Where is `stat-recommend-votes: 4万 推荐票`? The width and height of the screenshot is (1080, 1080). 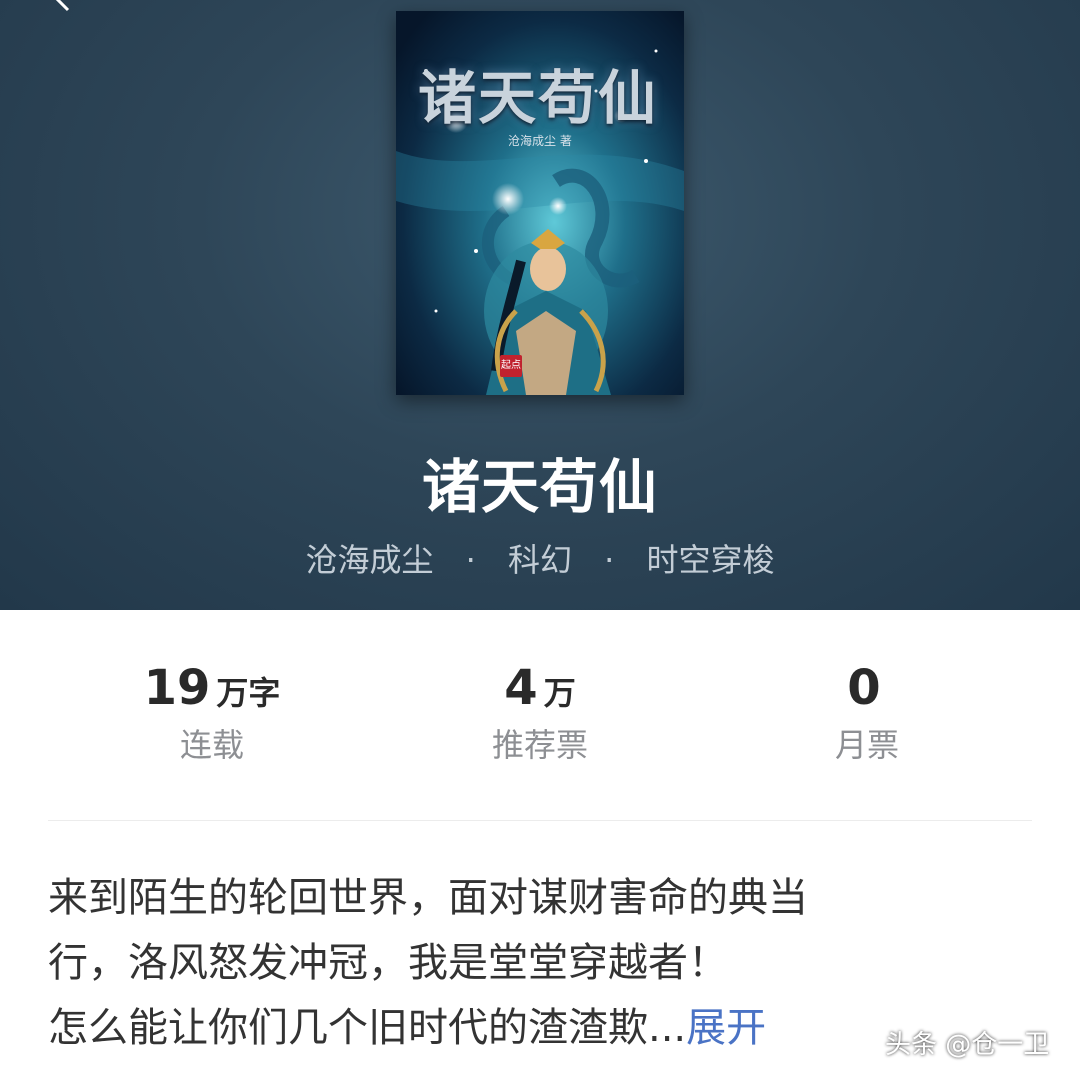 stat-recommend-votes: 4万 推荐票 is located at coordinates (540, 713).